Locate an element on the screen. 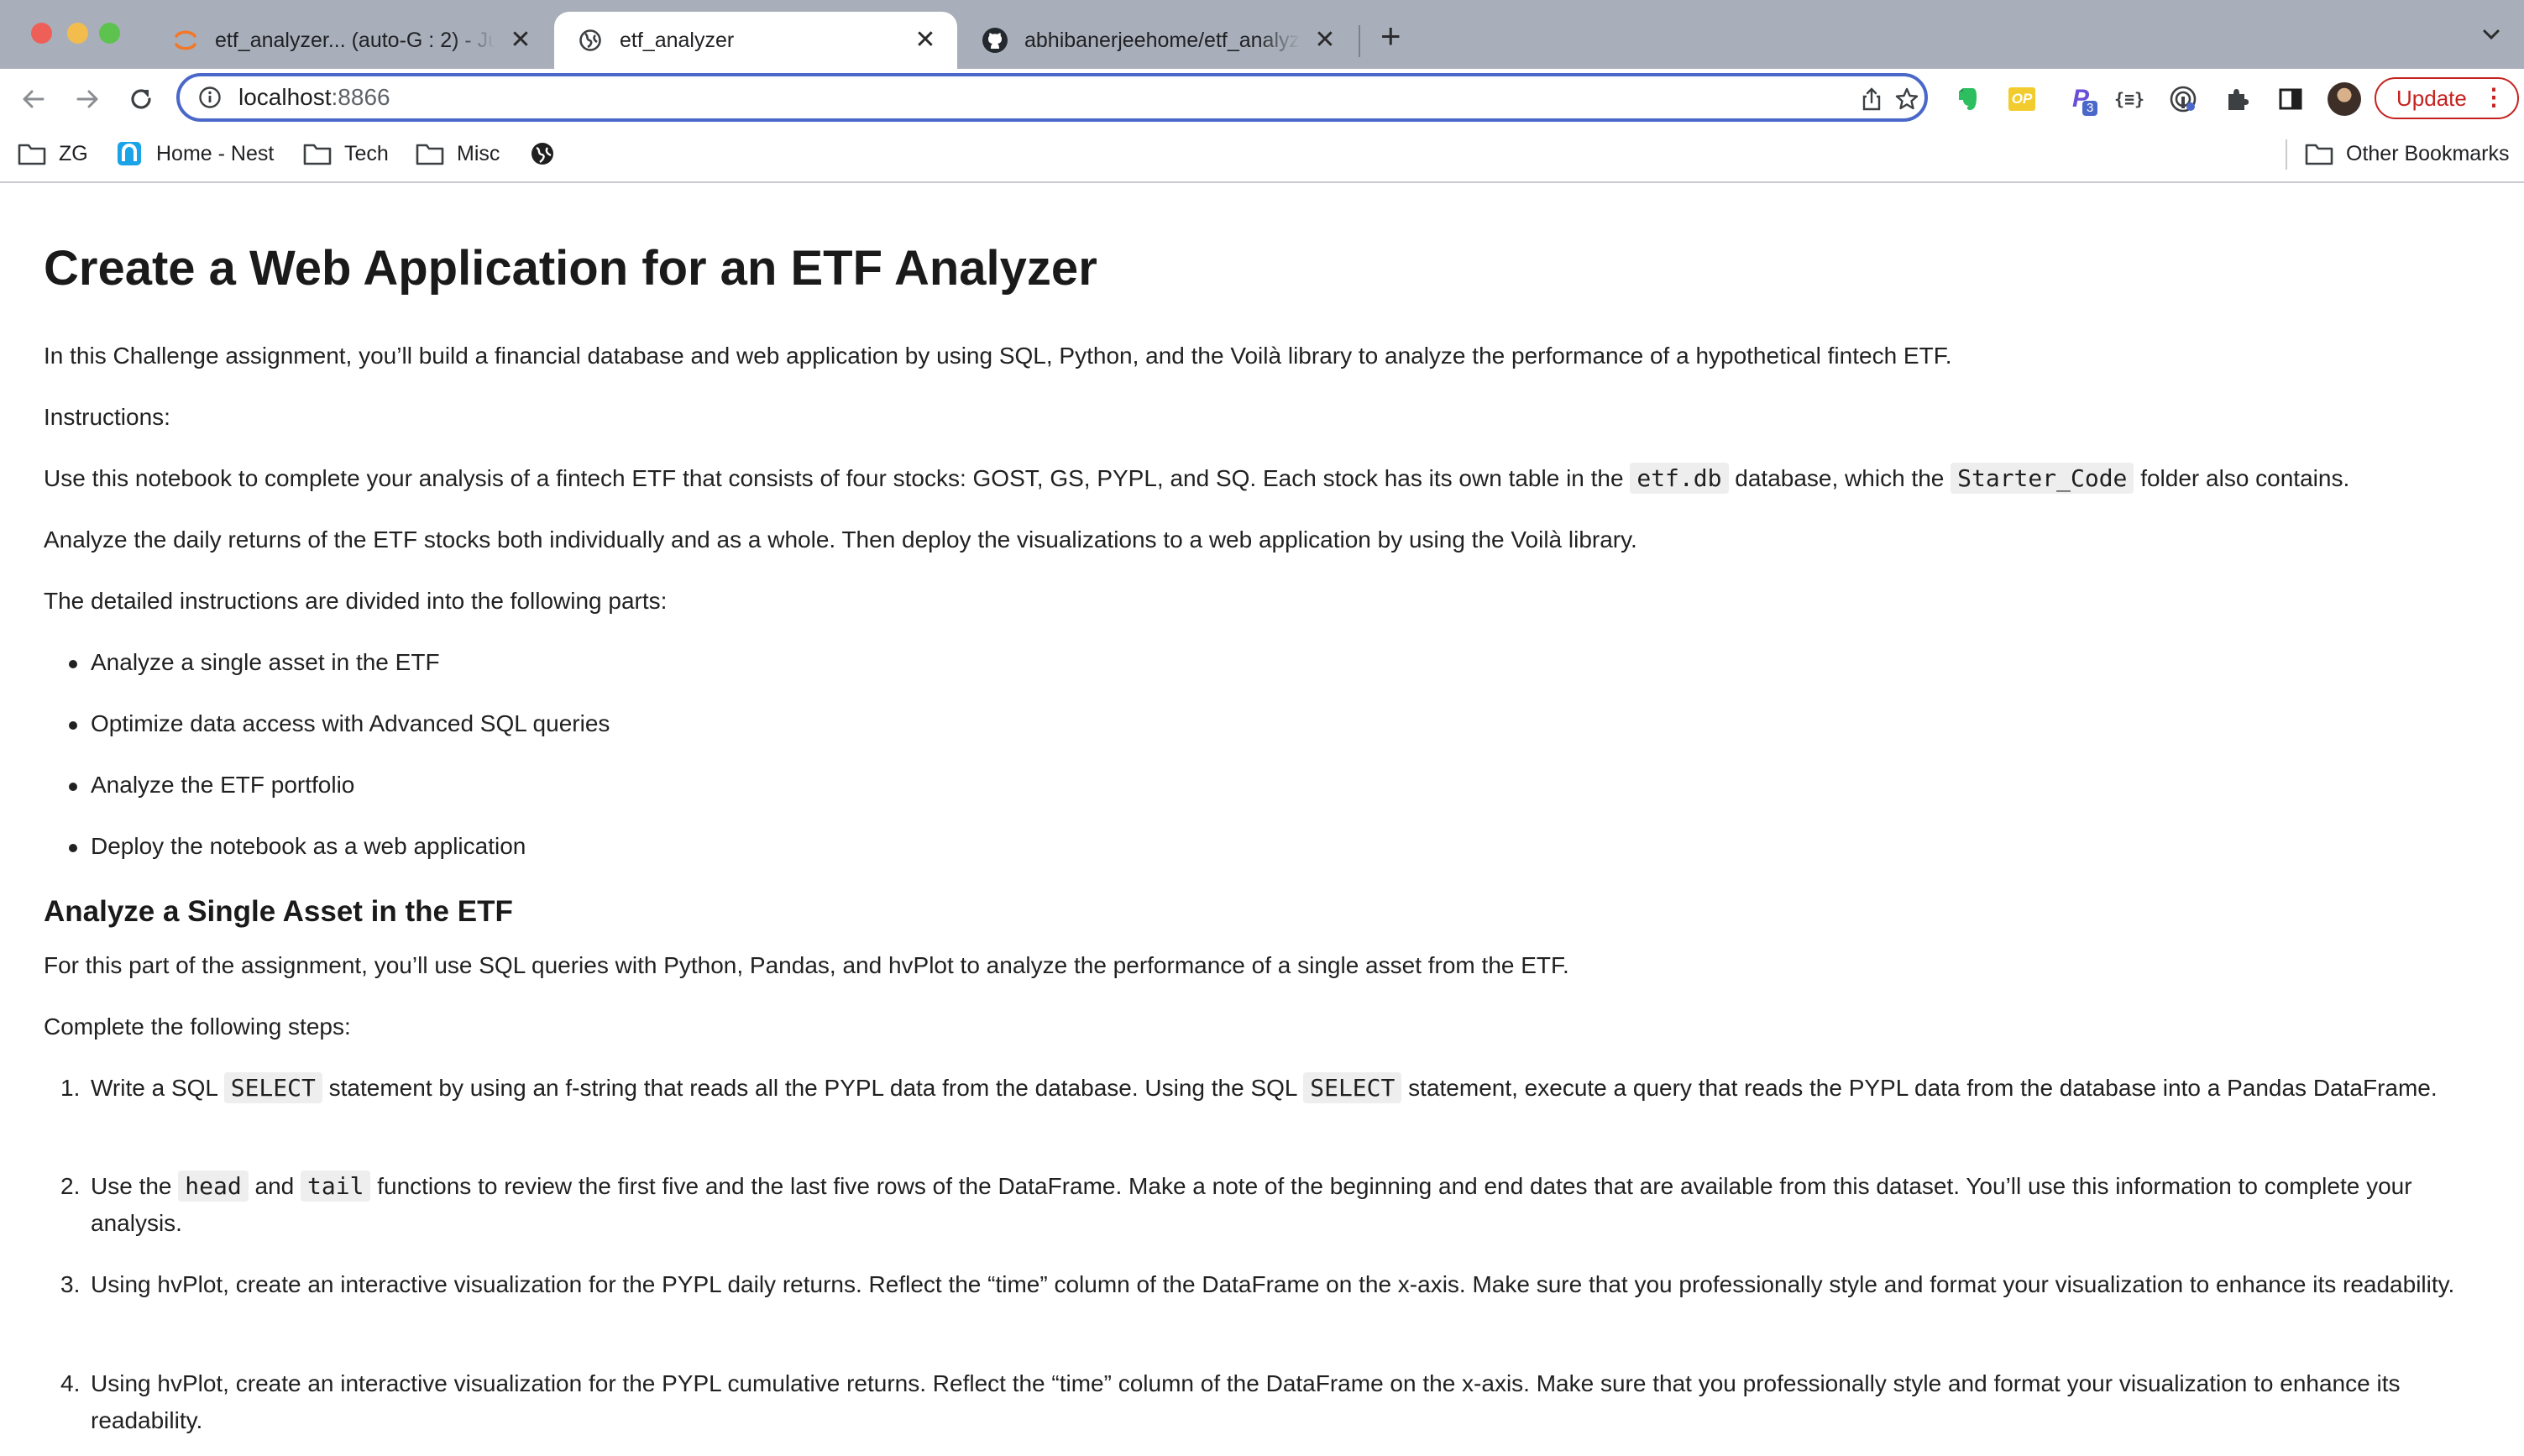 Image resolution: width=2524 pixels, height=1456 pixels. more-vert-icon: ⋮ is located at coordinates (2494, 97).